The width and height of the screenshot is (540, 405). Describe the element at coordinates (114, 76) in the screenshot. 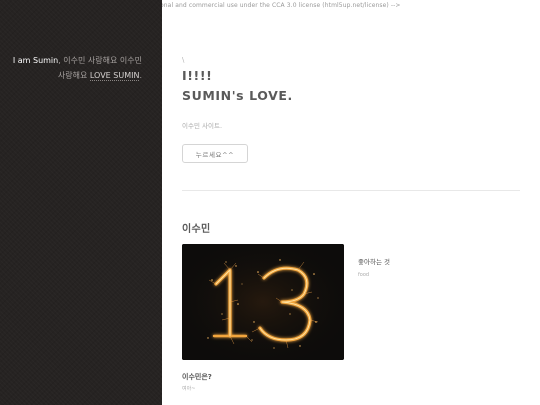

I see `sidebar-intro-link: LOVE SUMIN` at that location.